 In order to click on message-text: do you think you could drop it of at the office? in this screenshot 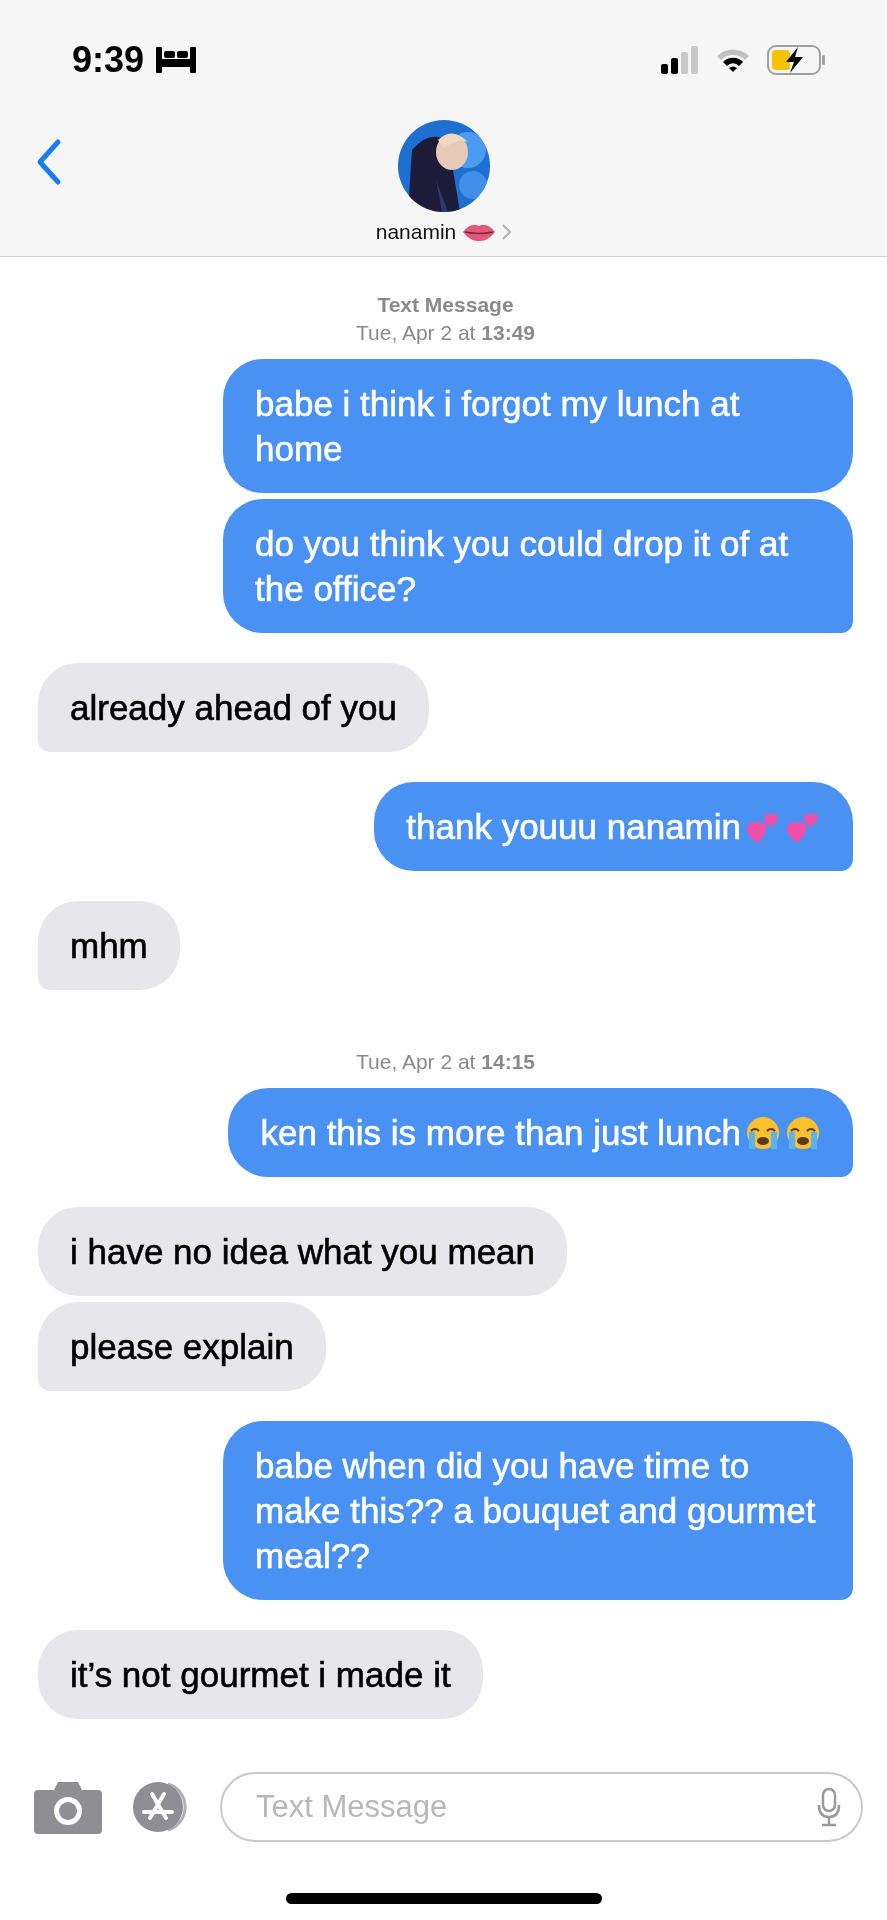, I will do `click(522, 566)`.